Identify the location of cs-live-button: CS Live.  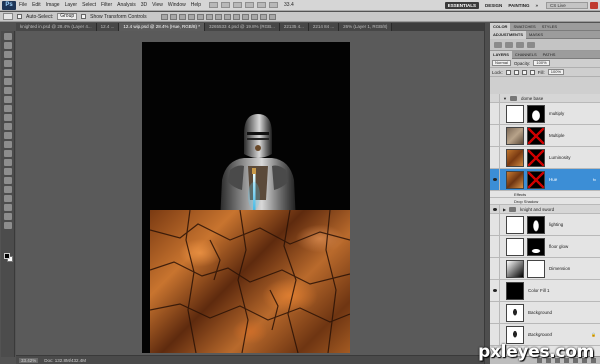
(567, 5).